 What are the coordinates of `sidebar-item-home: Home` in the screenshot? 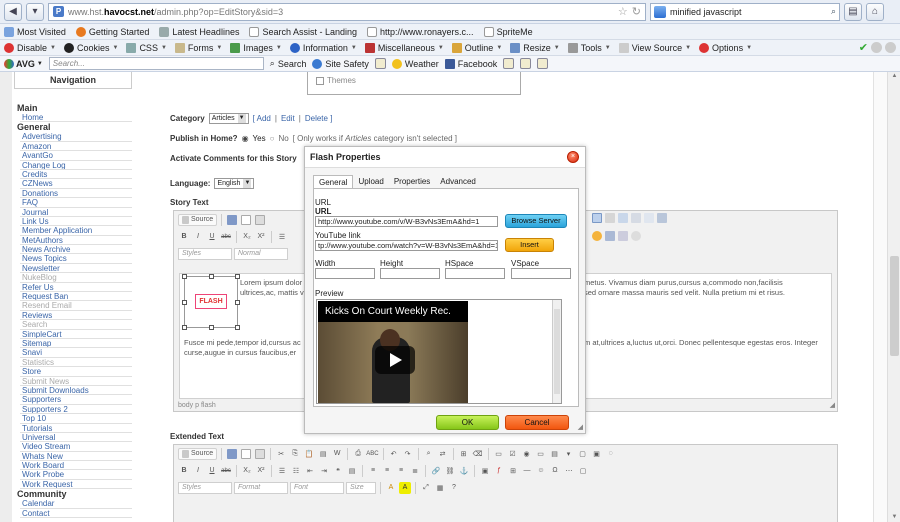 It's located at (76, 118).